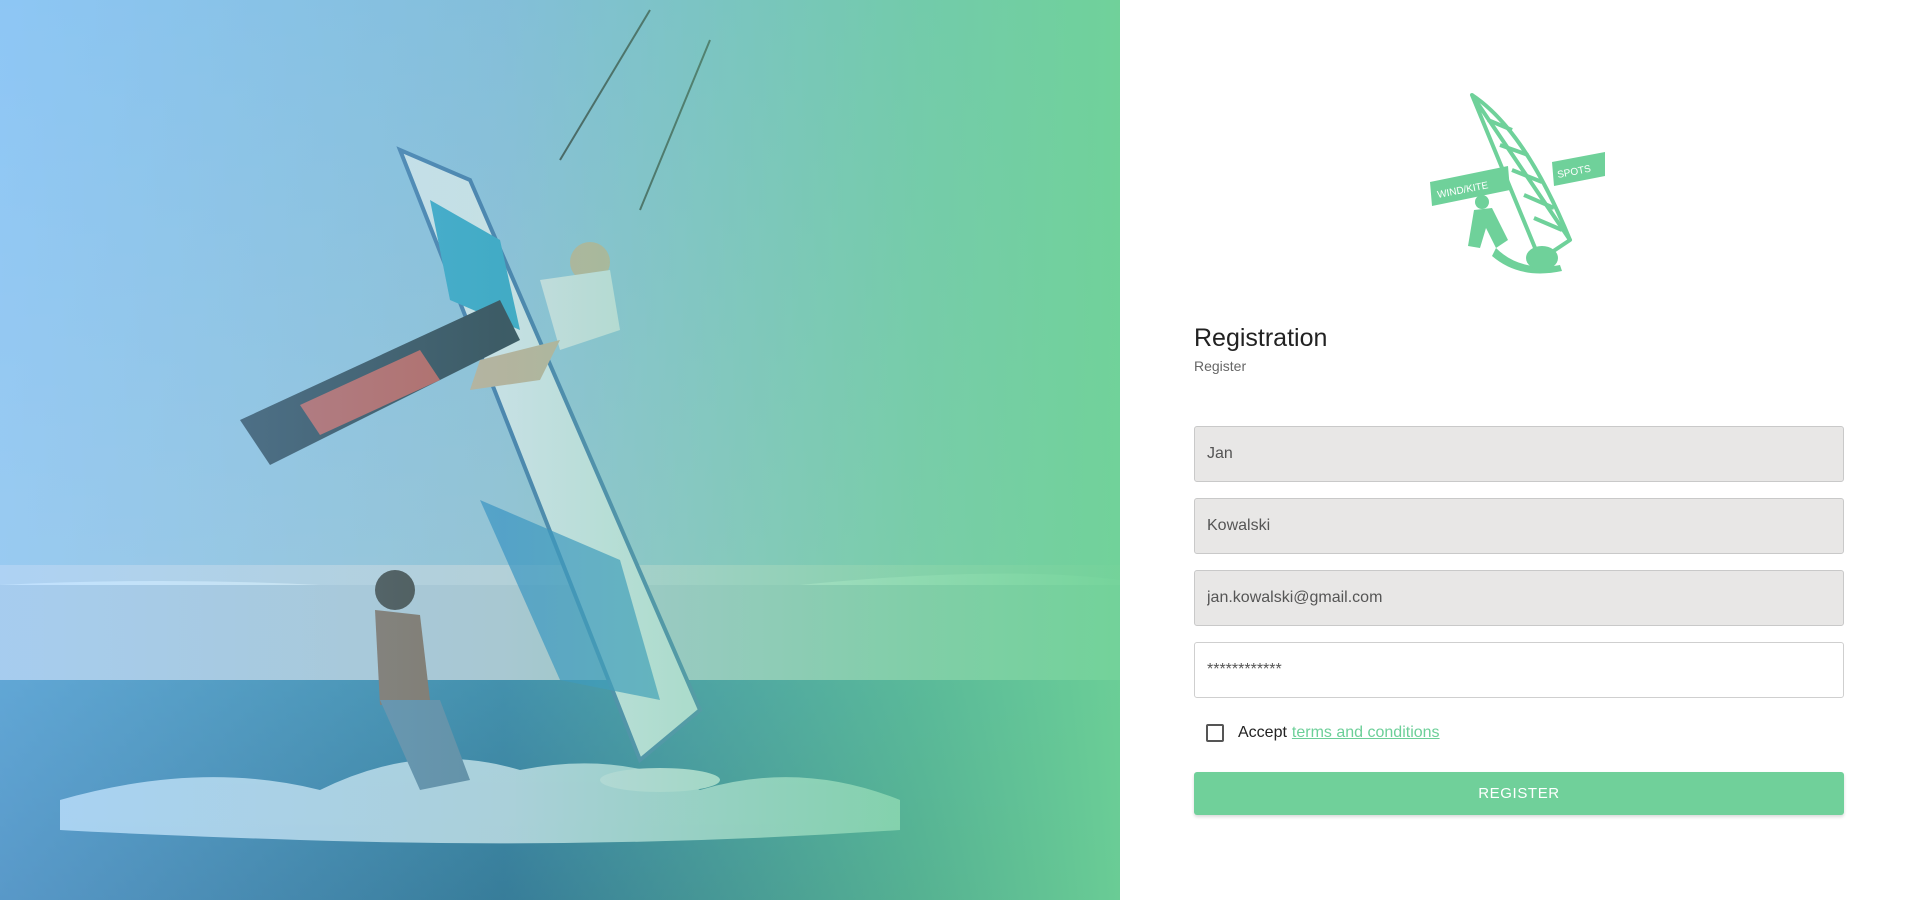 The image size is (1920, 900). What do you see at coordinates (1519, 670) in the screenshot?
I see `password-field` at bounding box center [1519, 670].